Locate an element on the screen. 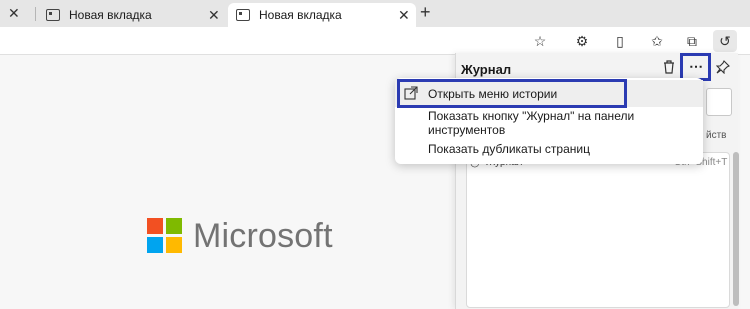 The width and height of the screenshot is (750, 309). logo-square-red is located at coordinates (155, 226).